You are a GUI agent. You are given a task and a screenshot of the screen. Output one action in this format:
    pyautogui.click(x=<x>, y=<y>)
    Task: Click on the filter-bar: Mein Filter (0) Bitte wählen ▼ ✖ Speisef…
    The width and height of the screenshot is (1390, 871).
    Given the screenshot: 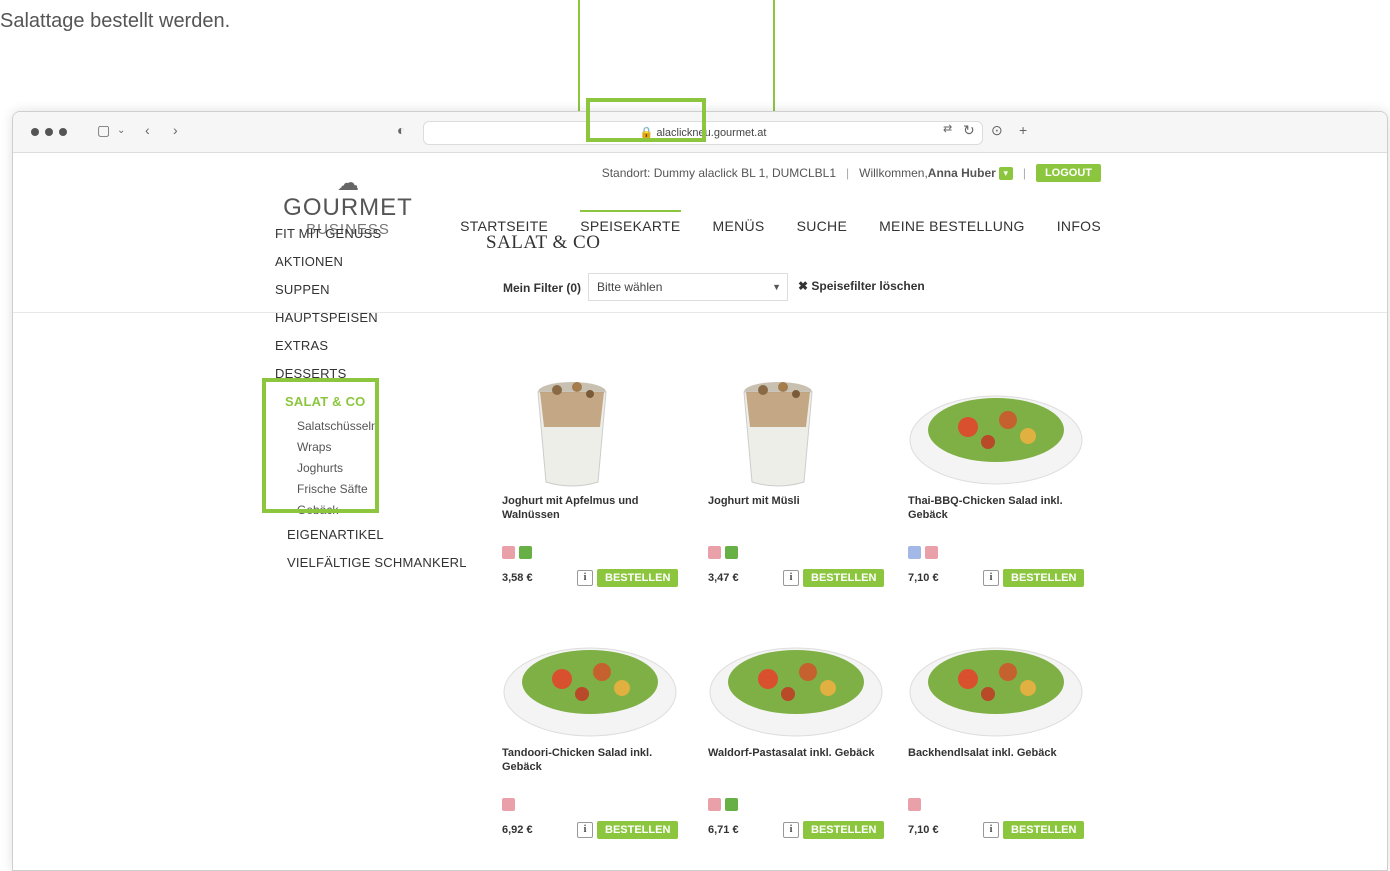 What is the action you would take?
    pyautogui.click(x=700, y=287)
    